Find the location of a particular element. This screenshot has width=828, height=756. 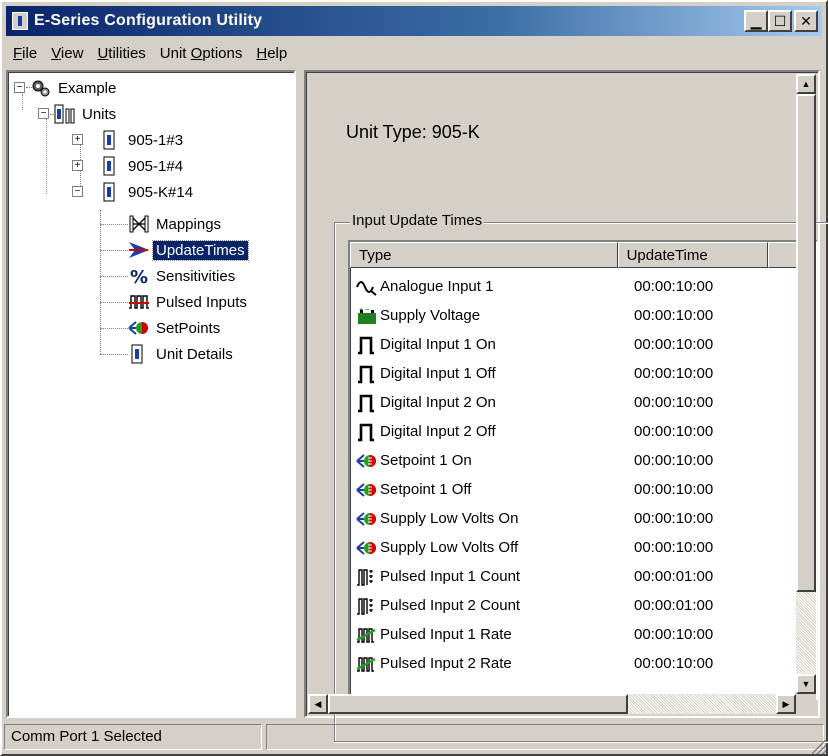

gears-icon is located at coordinates (41, 88).